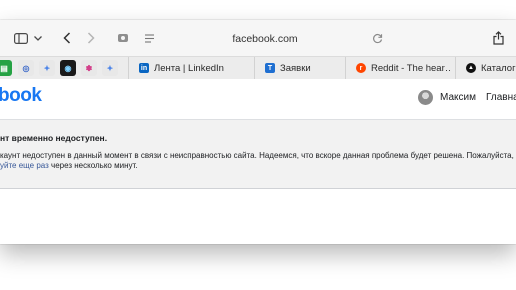 The height and width of the screenshot is (290, 516). Describe the element at coordinates (270, 68) in the screenshot. I see `t-logo-icon: T` at that location.